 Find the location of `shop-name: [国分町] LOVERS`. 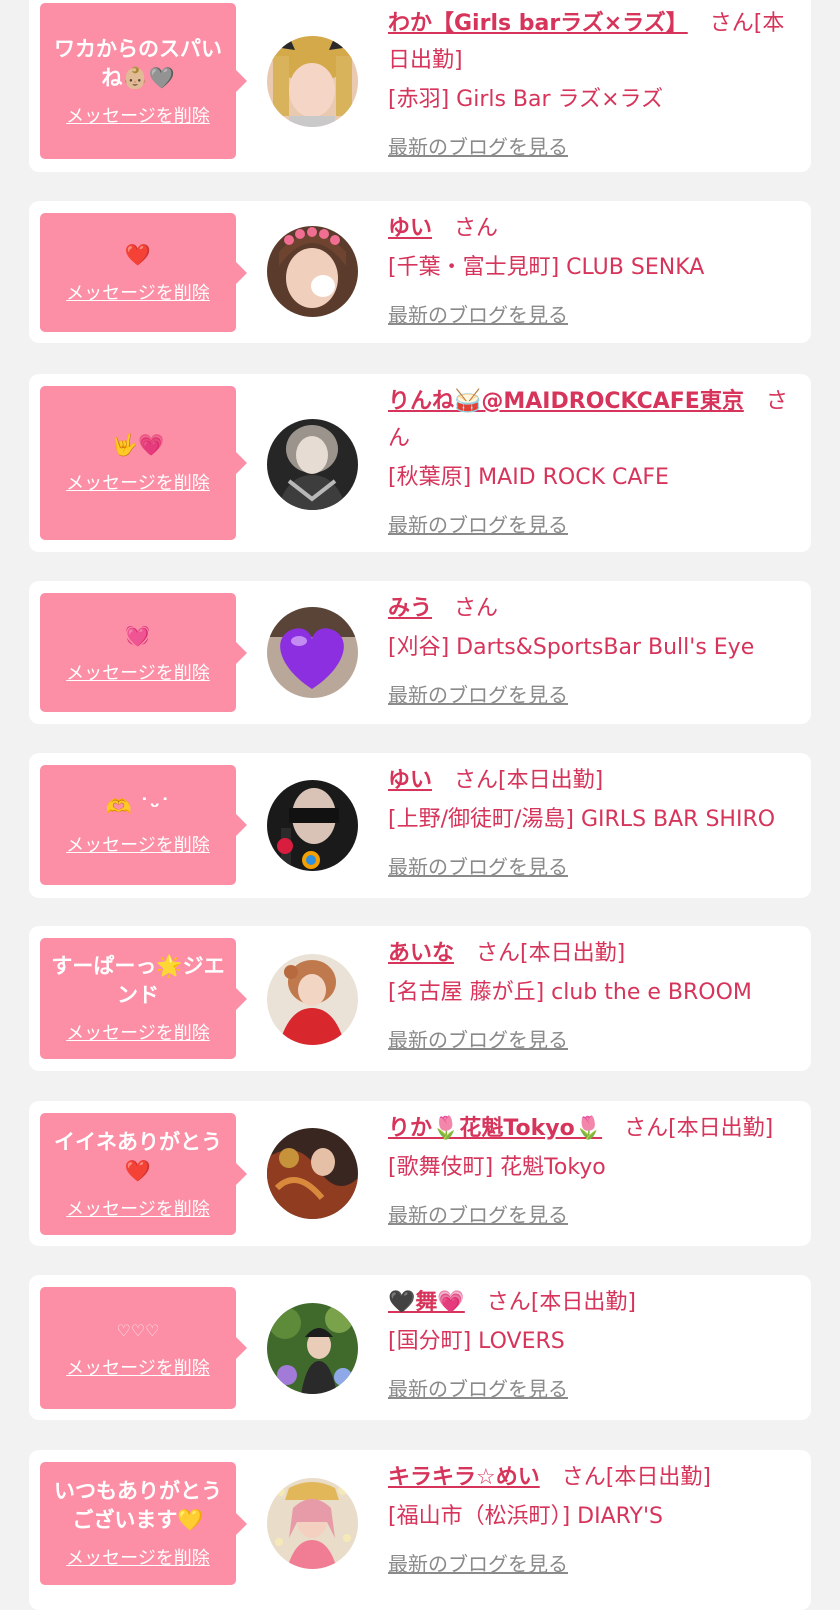

shop-name: [国分町] LOVERS is located at coordinates (476, 1341).